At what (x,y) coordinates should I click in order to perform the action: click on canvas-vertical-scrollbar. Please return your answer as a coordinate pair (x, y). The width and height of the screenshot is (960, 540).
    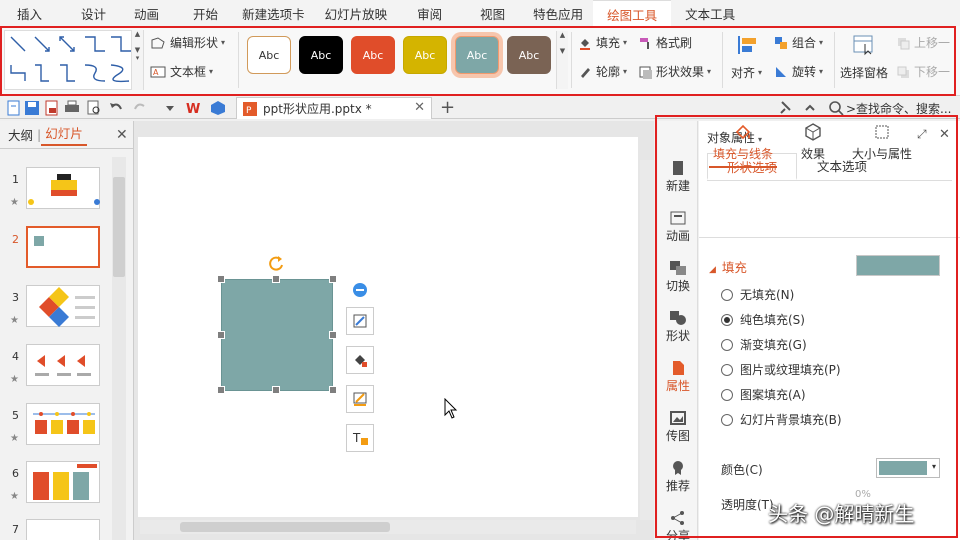
    Looking at the image, I should click on (647, 340).